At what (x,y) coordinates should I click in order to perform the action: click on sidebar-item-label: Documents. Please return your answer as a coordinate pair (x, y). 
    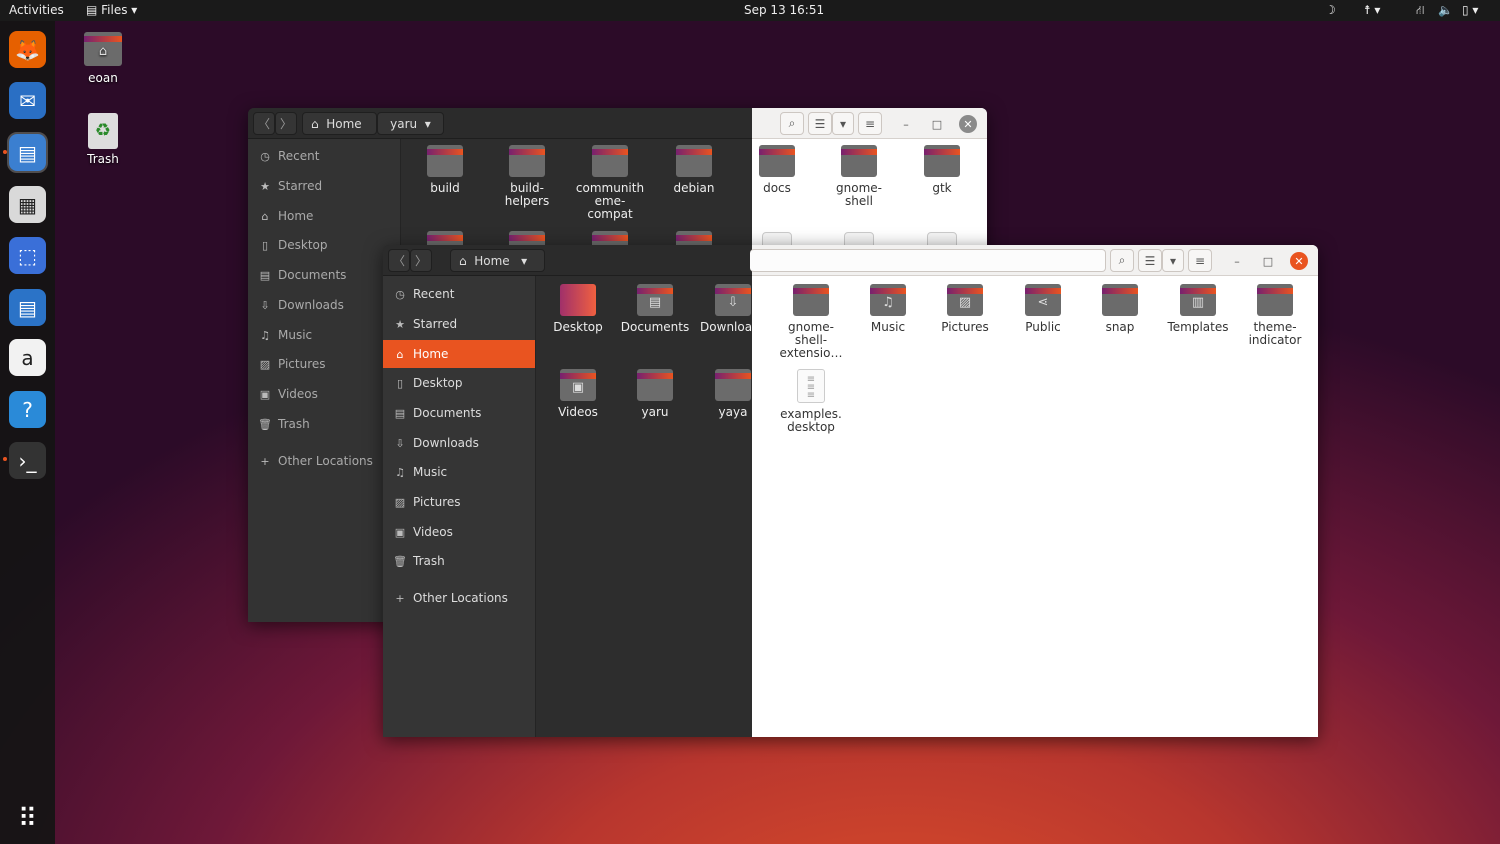
    Looking at the image, I should click on (312, 275).